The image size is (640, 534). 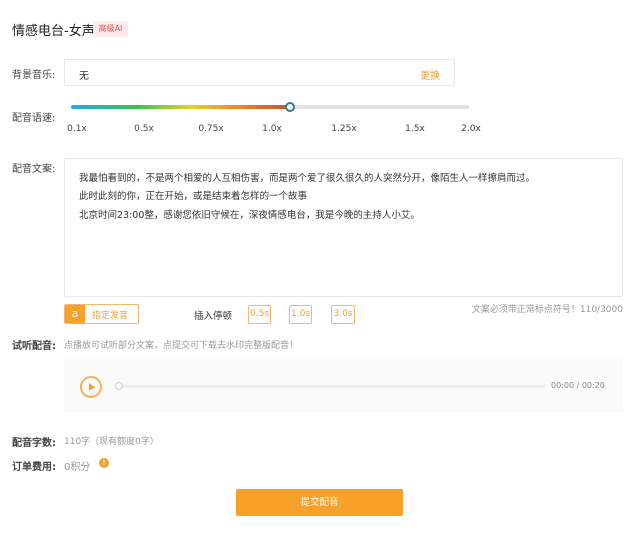 I want to click on audio-player: 00:00 / 00:20, so click(x=343, y=385).